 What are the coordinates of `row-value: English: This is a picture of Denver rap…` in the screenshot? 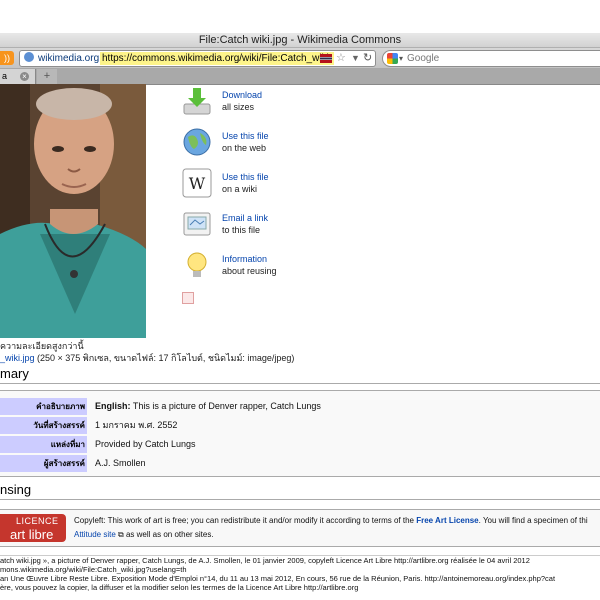 It's located at (208, 406).